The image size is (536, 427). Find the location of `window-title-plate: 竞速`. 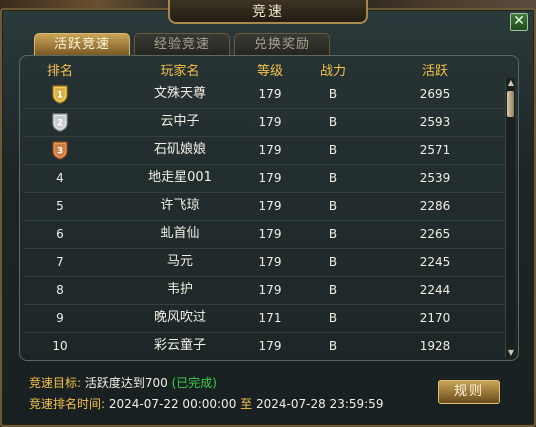

window-title-plate: 竞速 is located at coordinates (268, 12).